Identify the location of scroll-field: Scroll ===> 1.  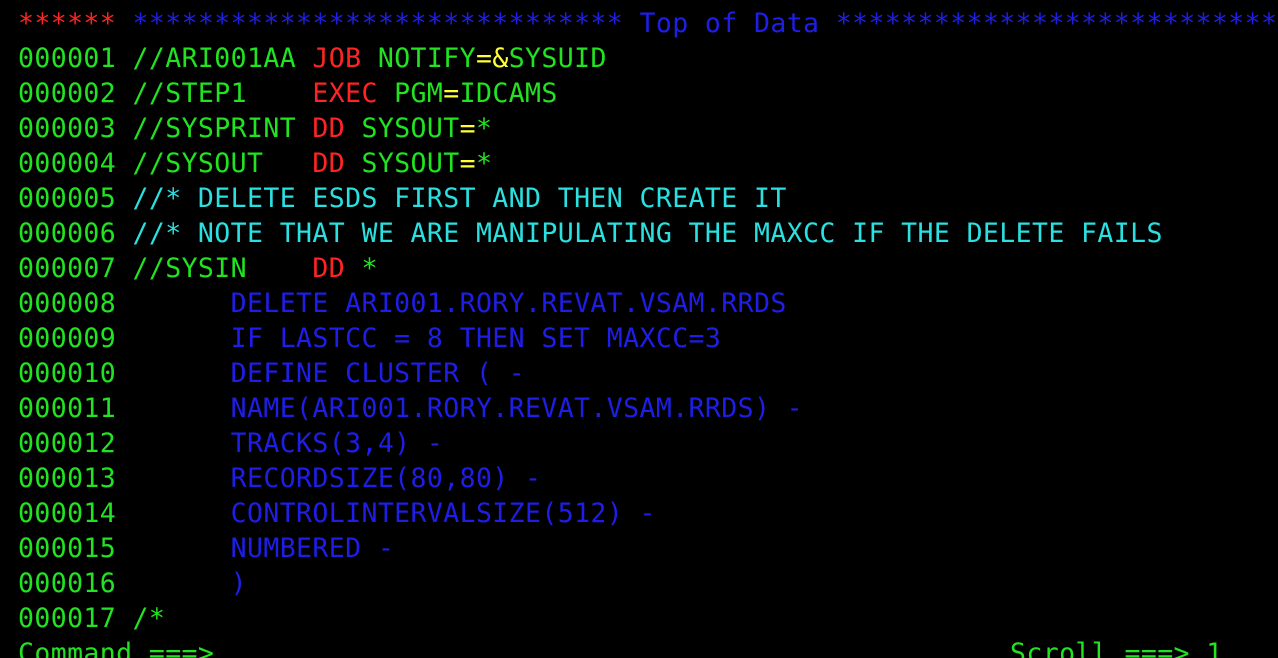
(1116, 647).